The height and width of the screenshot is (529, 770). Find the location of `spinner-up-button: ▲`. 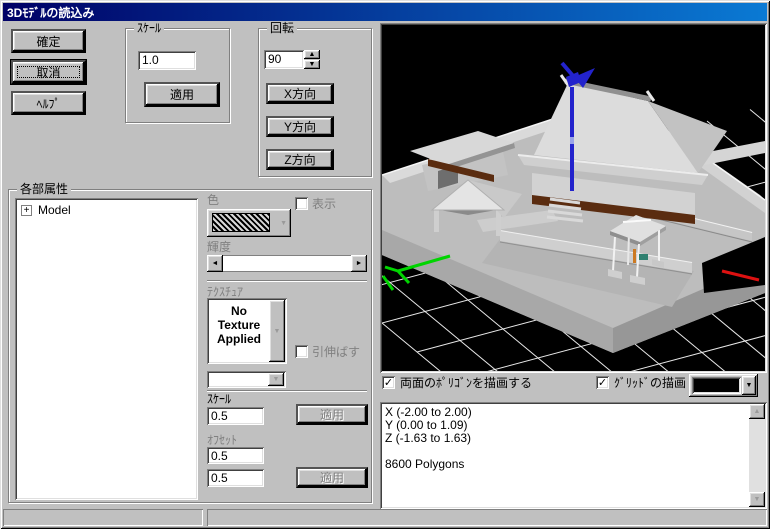

spinner-up-button: ▲ is located at coordinates (312, 54).